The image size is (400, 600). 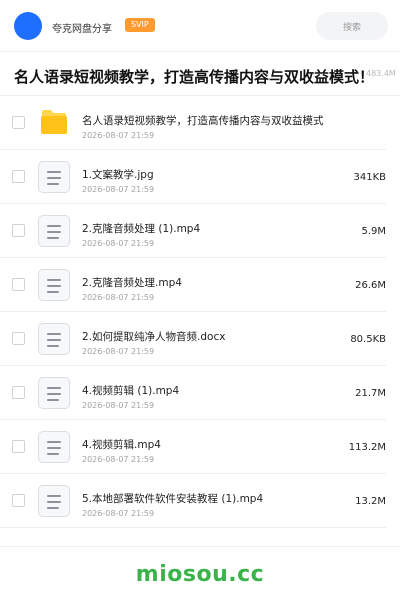 I want to click on file-row: 2.克隆音频处理 (1).mp4 2026-08-07 21:59 5.9M, so click(x=200, y=231).